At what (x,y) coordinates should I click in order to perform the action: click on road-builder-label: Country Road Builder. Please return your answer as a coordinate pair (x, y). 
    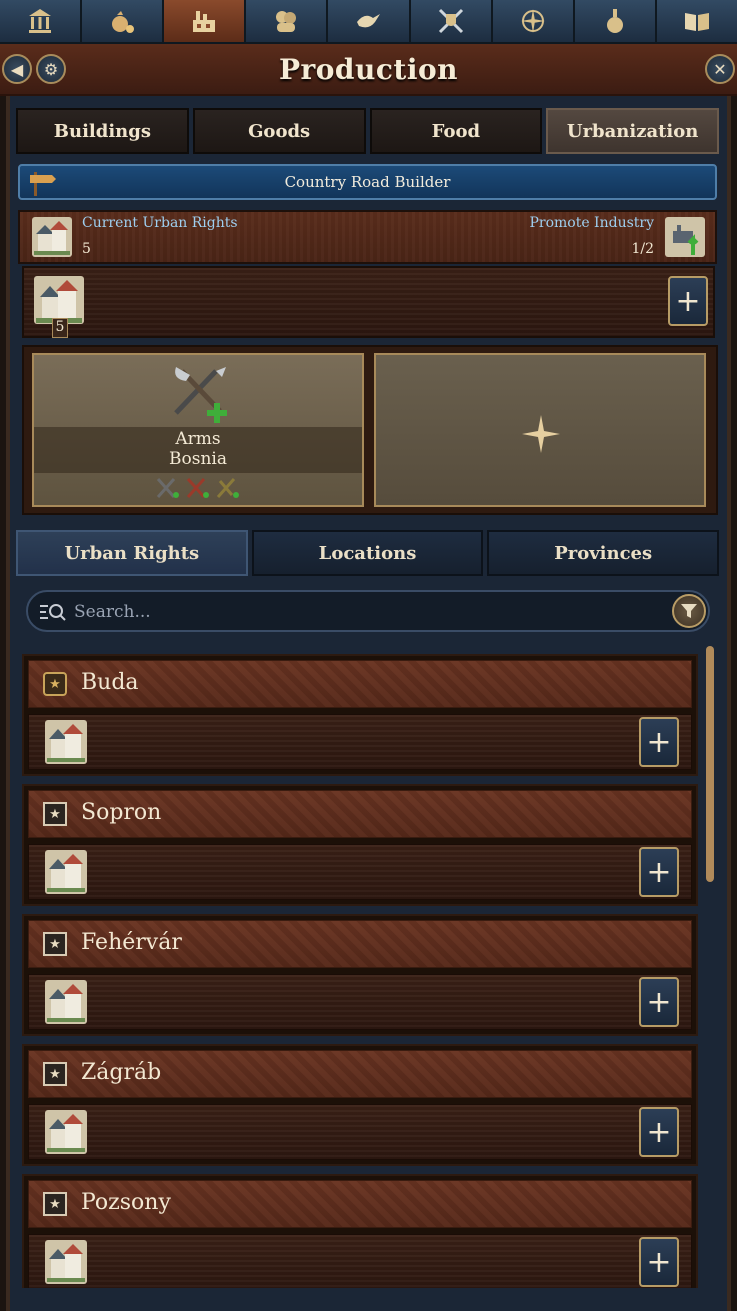
    Looking at the image, I should click on (367, 182).